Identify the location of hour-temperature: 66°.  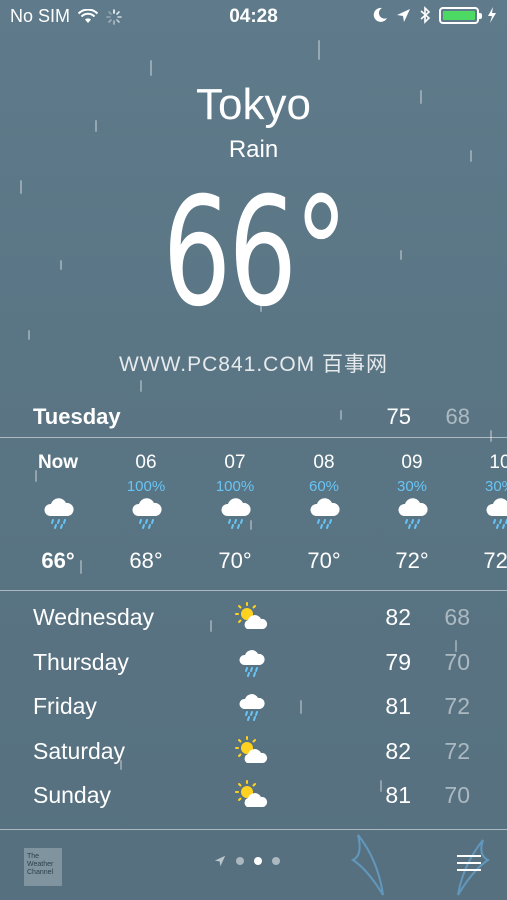
(58, 560).